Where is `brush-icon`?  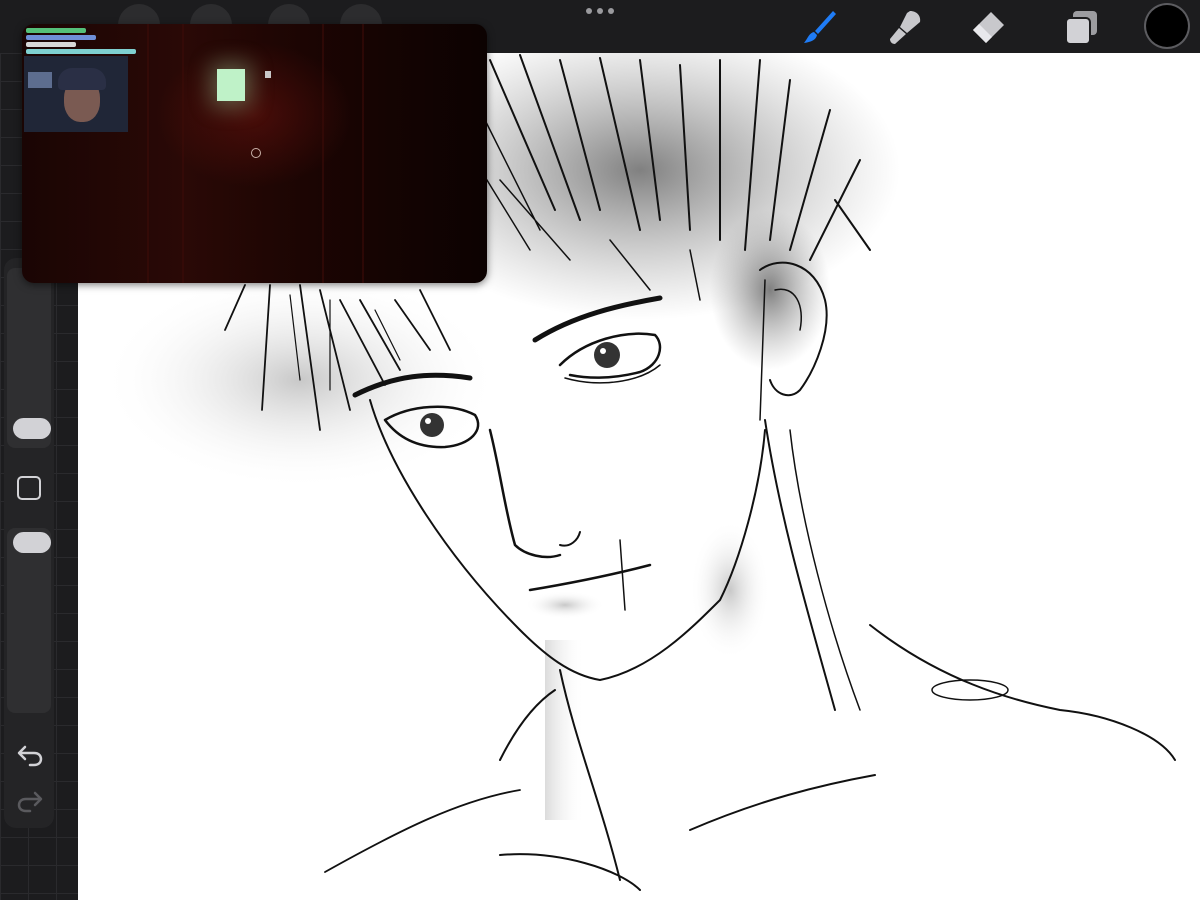 brush-icon is located at coordinates (820, 27).